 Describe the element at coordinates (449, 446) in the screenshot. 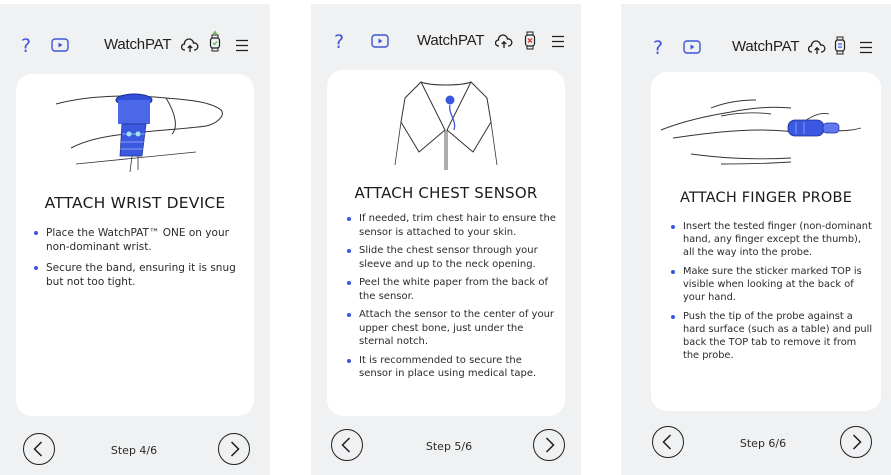

I see `step-indicator: Step 5/6` at that location.